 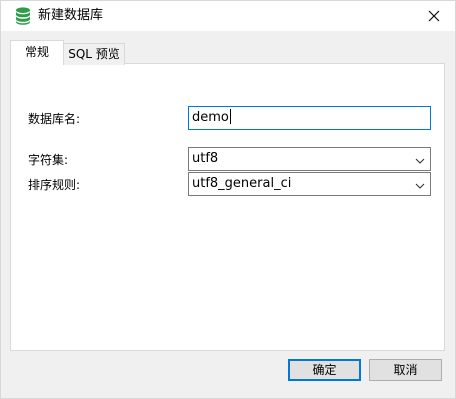 I want to click on tab-sql-preview: SQL 预览, so click(x=94, y=54).